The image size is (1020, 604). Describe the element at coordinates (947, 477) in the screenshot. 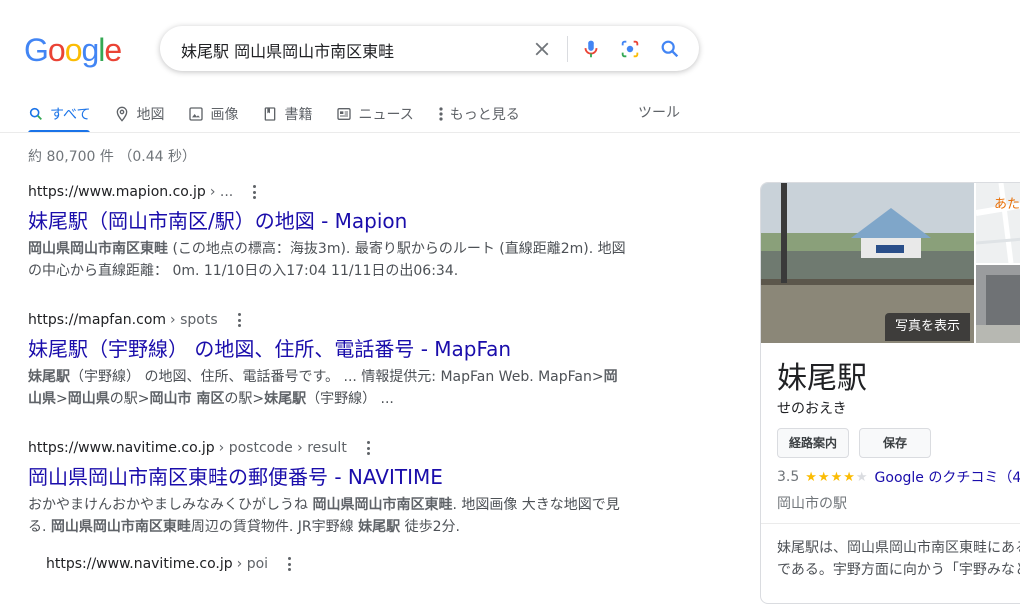

I see `reviews-link: Google のクチコミ（43` at that location.